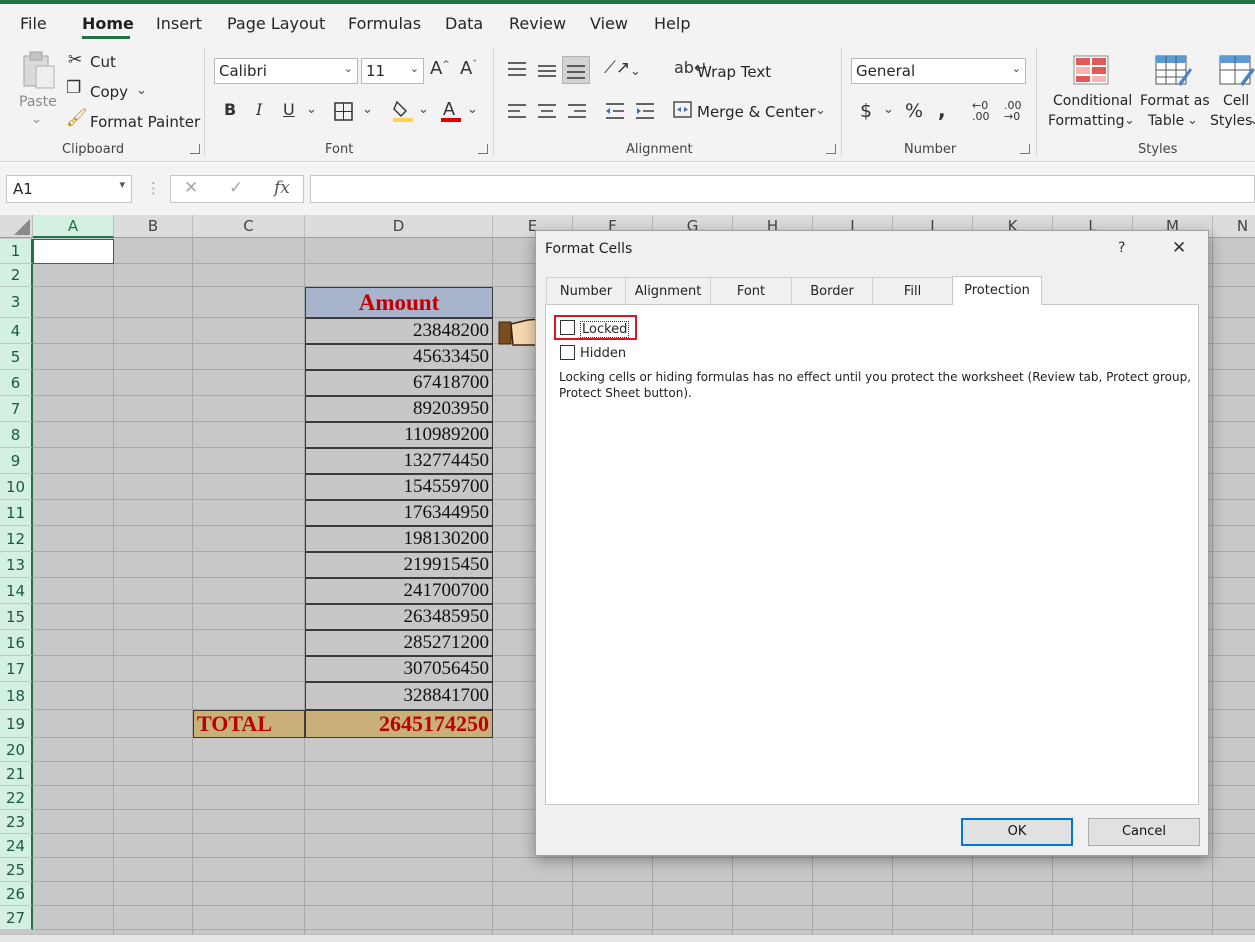 The image size is (1255, 942). I want to click on row-header-13: 13, so click(16, 565).